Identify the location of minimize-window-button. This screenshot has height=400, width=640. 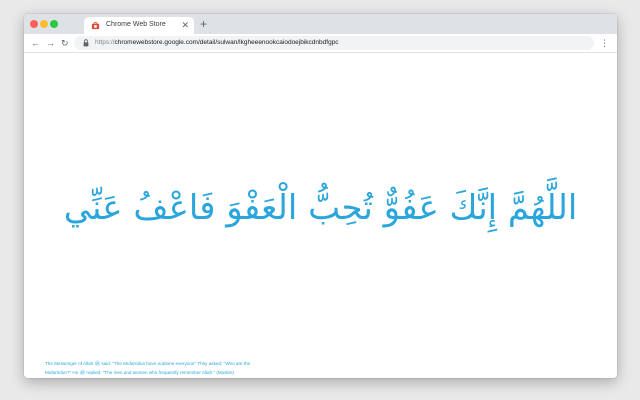
(44, 24).